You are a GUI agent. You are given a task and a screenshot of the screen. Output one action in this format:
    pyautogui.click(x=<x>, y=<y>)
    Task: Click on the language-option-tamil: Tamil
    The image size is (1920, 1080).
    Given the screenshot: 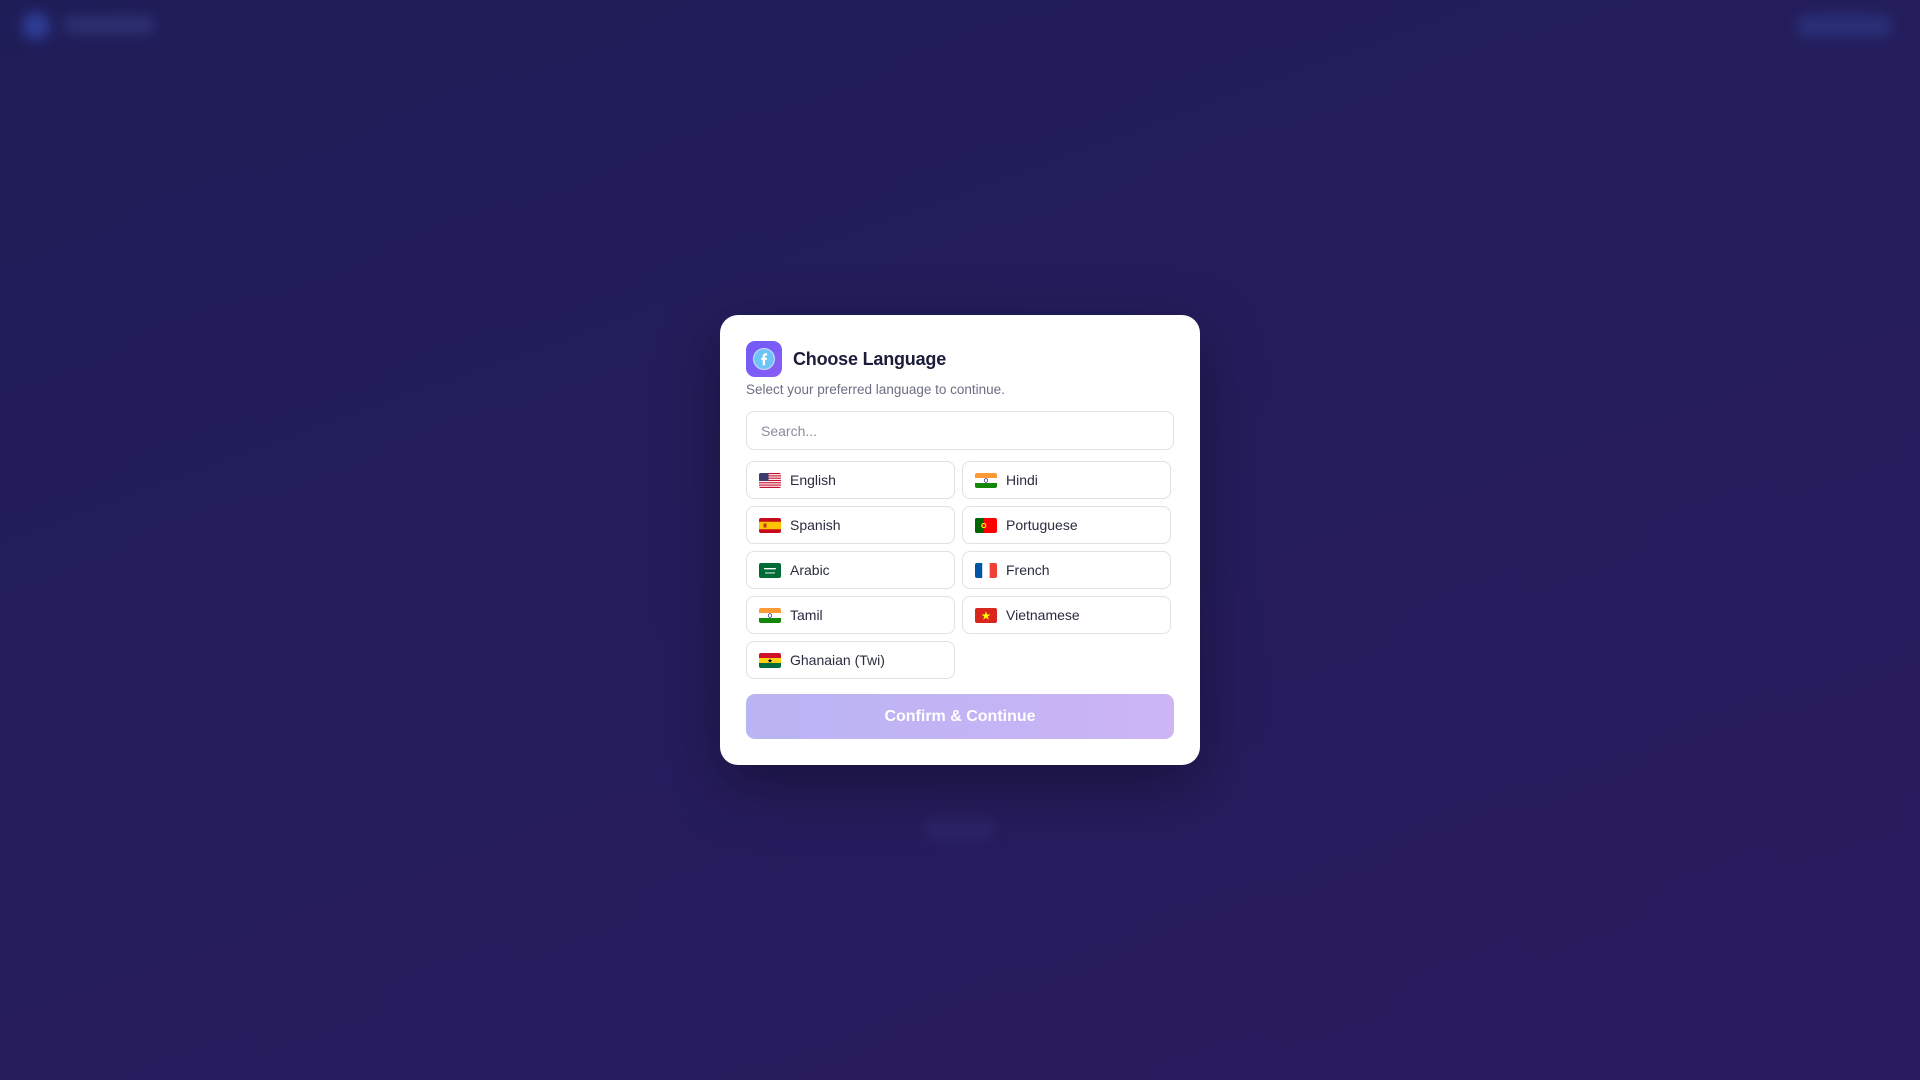 What is the action you would take?
    pyautogui.click(x=850, y=615)
    